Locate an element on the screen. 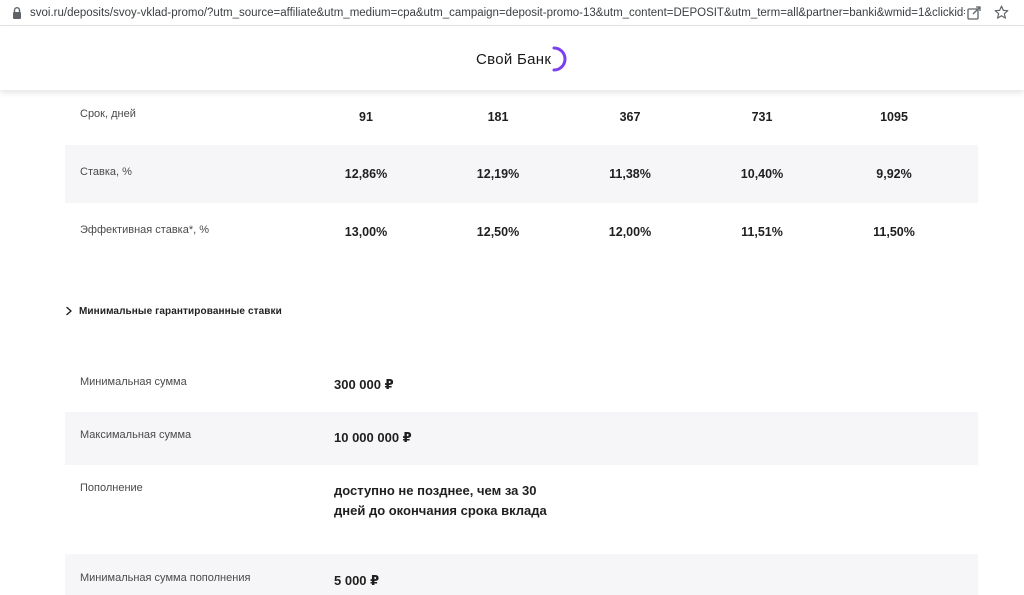 The width and height of the screenshot is (1024, 595). effective-rate-cell: 12,00% is located at coordinates (630, 232).